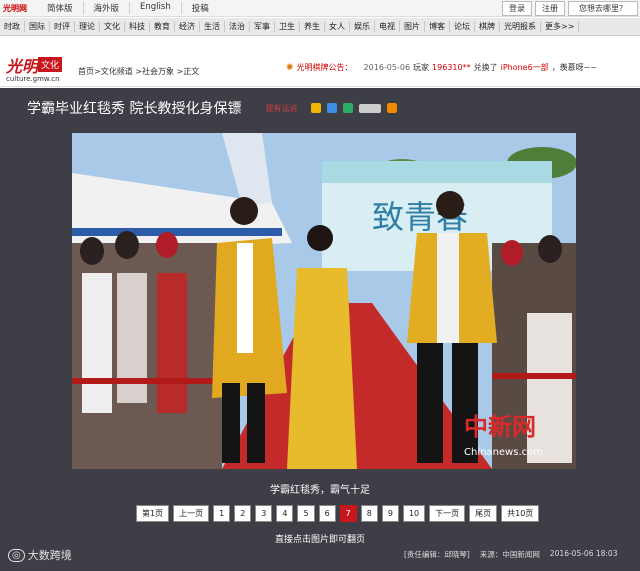  Describe the element at coordinates (153, 513) in the screenshot. I see `first-page-button: 第1页` at that location.